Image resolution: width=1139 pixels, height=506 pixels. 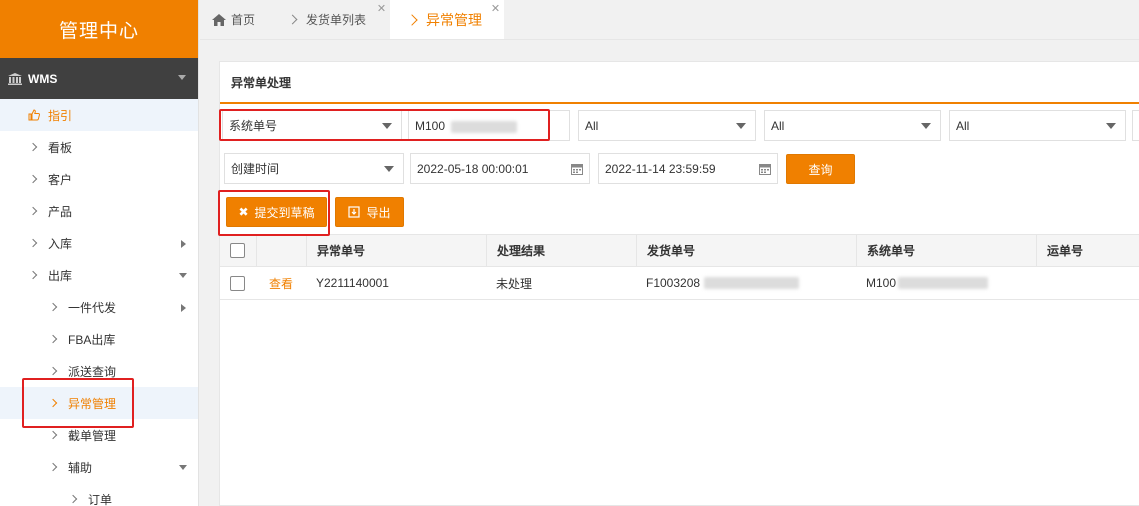 I want to click on table-header: 异常单号 处理结果 发货单号 系统单号 运单号, so click(x=679, y=250).